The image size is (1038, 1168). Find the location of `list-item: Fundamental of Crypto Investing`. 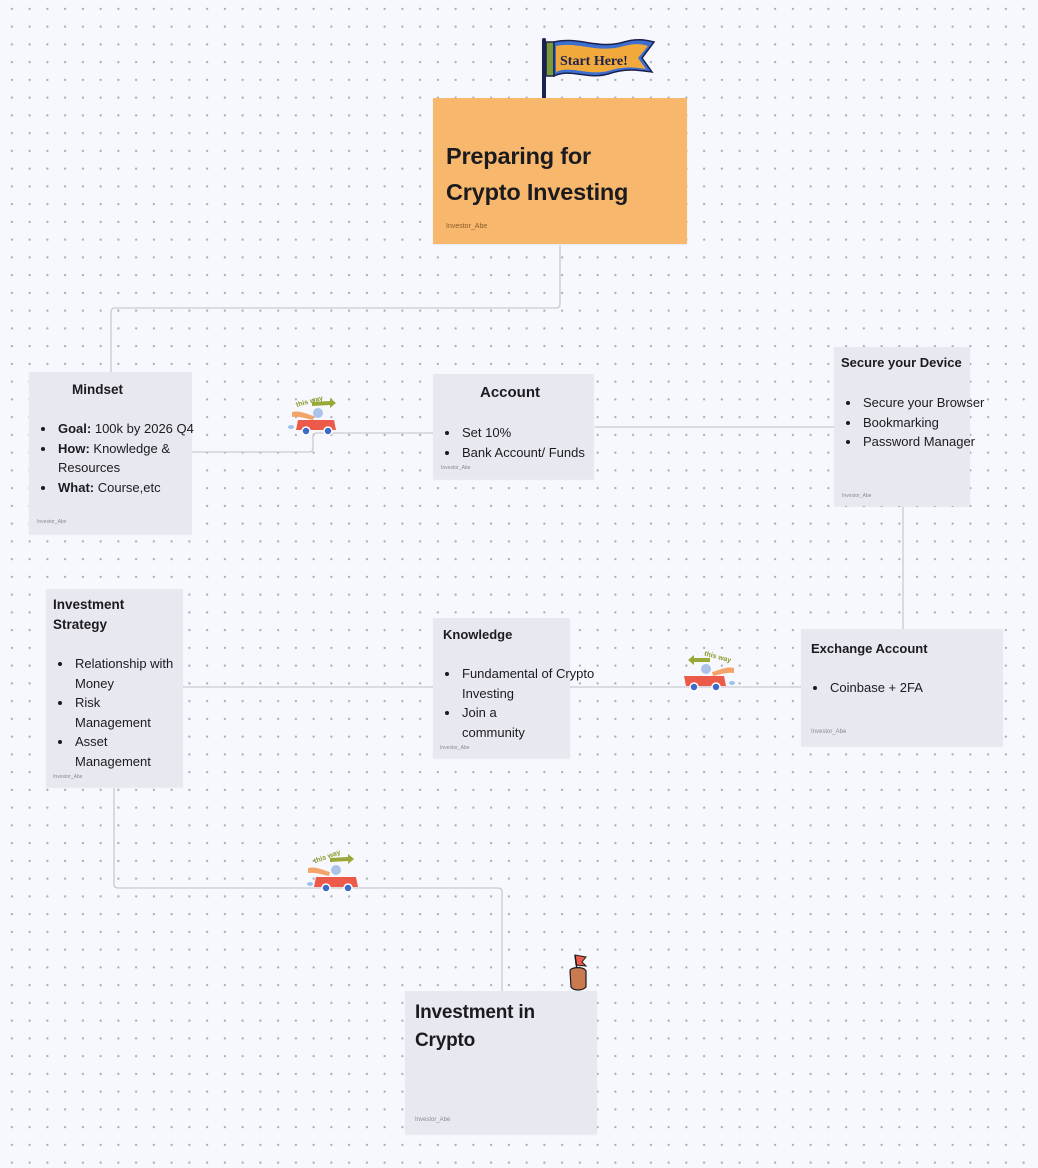

list-item: Fundamental of Crypto Investing is located at coordinates (528, 683).